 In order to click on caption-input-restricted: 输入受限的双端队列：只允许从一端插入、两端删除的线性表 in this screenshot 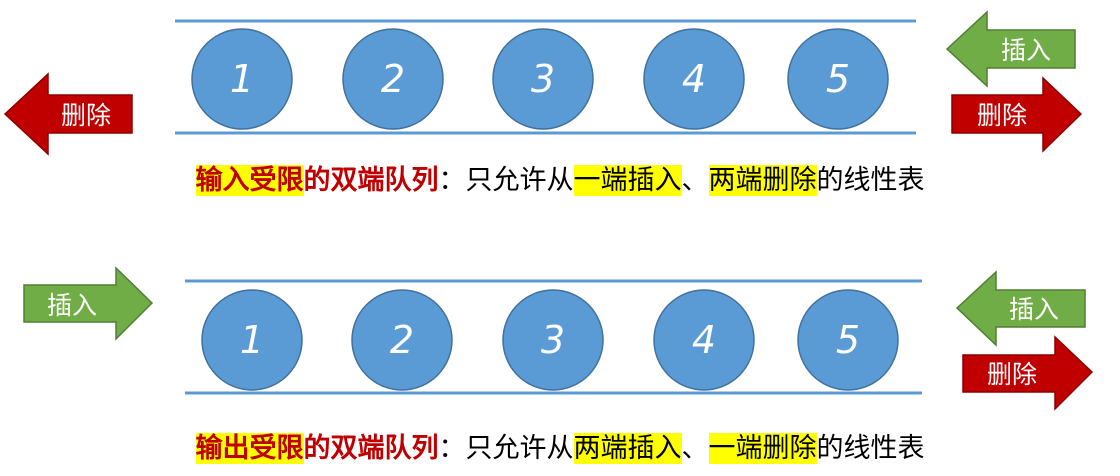, I will do `click(560, 177)`.